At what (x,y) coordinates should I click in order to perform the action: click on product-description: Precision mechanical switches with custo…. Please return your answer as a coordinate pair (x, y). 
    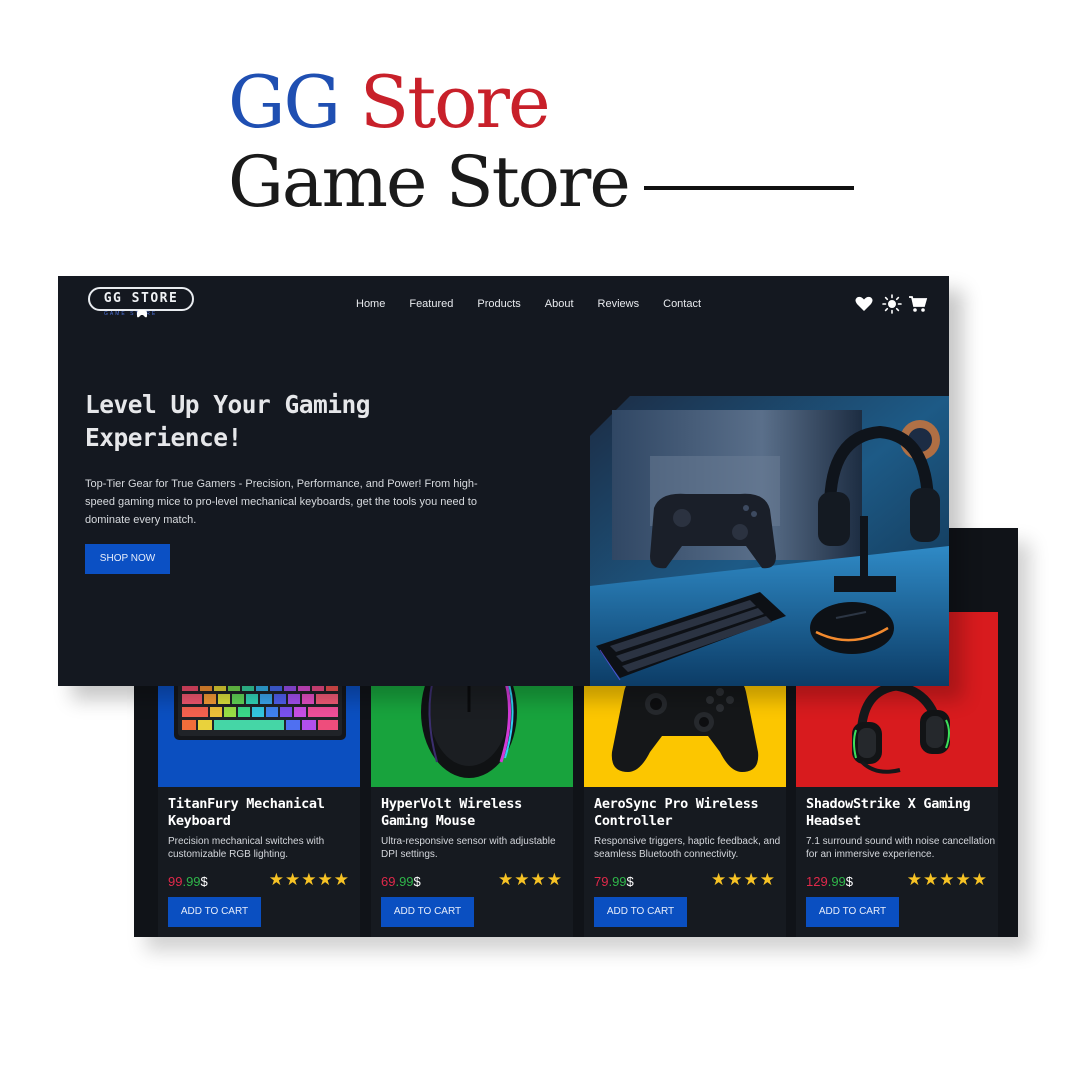
    Looking at the image, I should click on (246, 848).